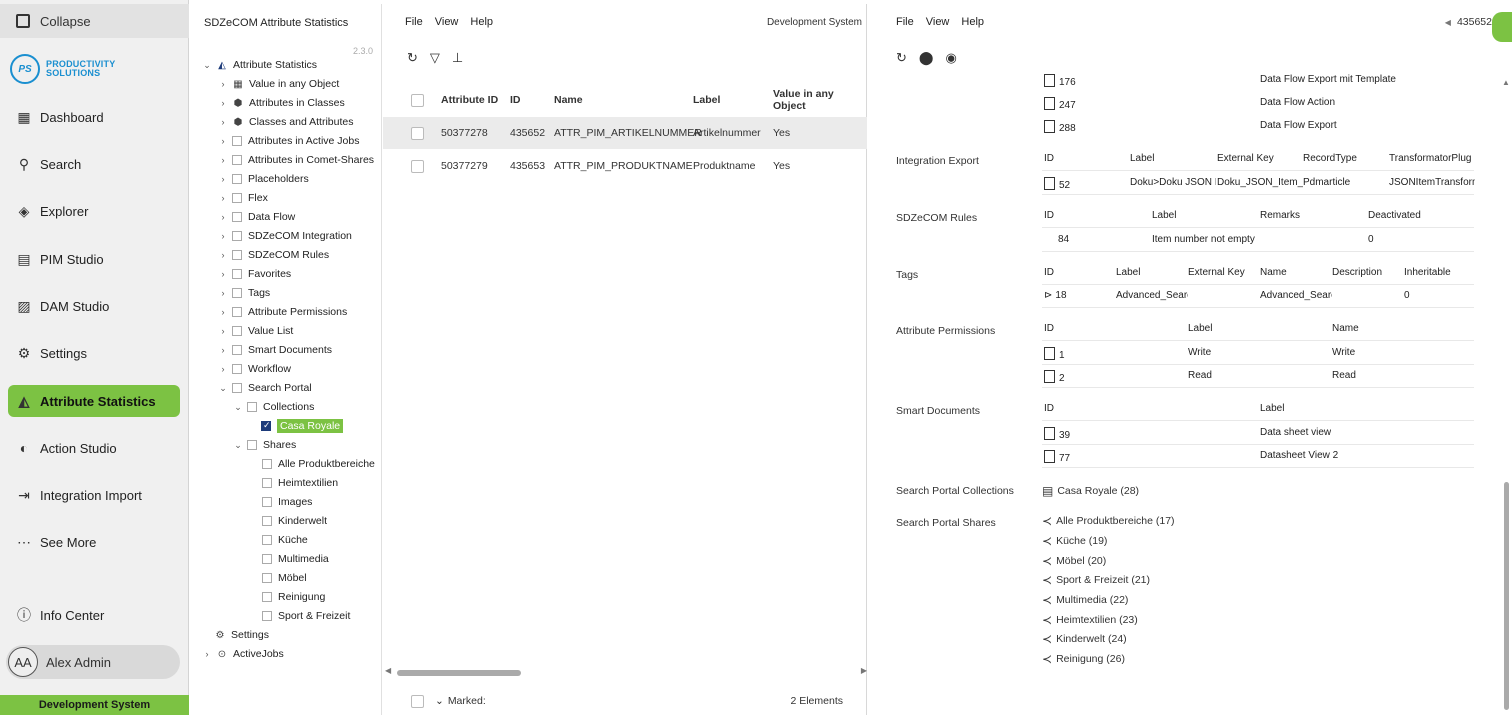 This screenshot has width=1512, height=715. Describe the element at coordinates (1083, 659) in the screenshot. I see `share-item: ≺ Reinigung (26)` at that location.